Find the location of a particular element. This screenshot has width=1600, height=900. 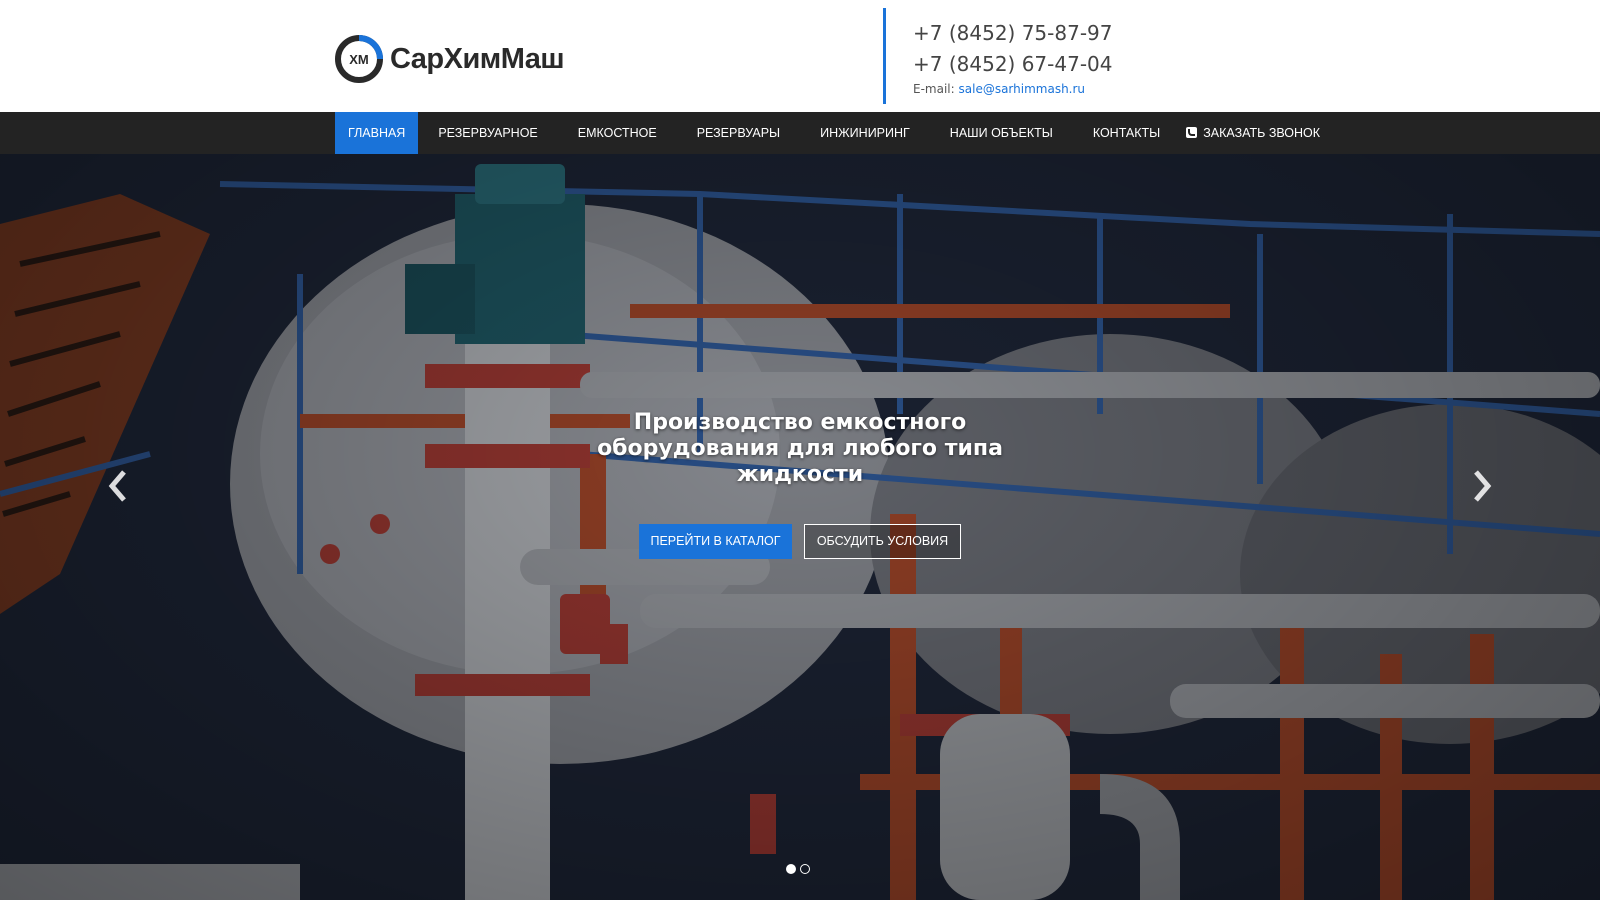

nav-item-home: Главная is located at coordinates (377, 133).